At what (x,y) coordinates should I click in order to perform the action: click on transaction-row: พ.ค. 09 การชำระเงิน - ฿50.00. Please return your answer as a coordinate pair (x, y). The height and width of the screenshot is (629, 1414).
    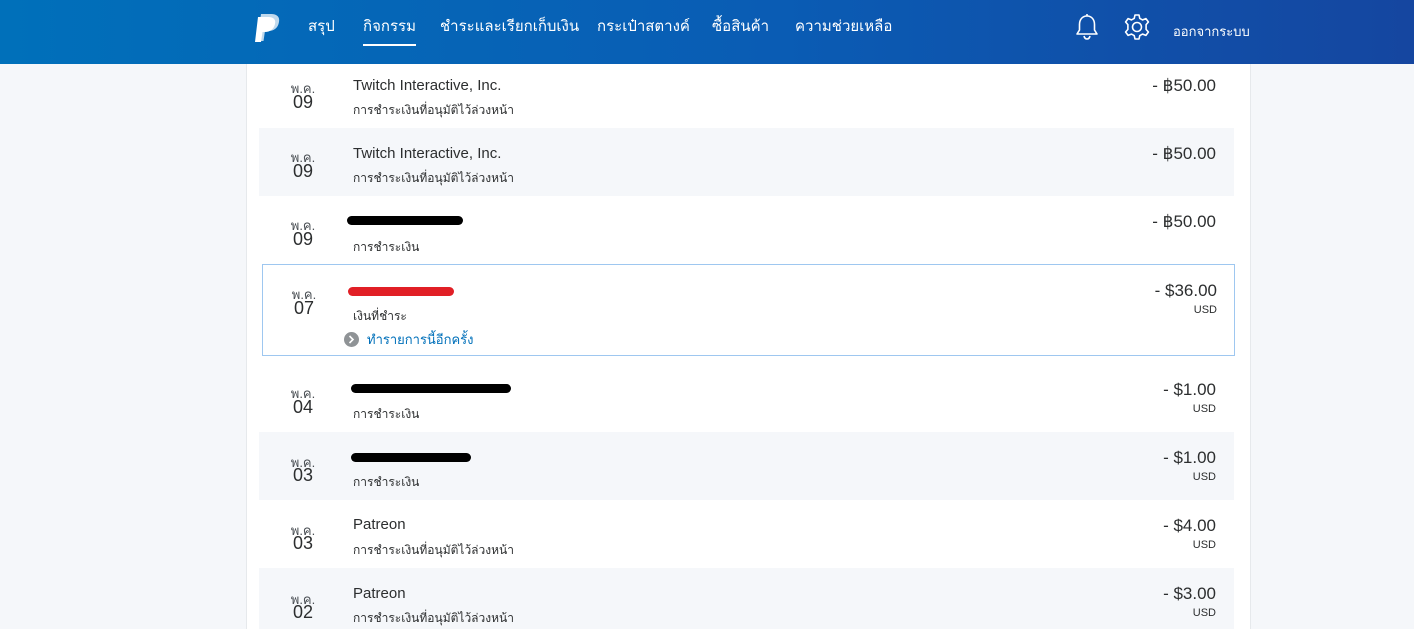
    Looking at the image, I should click on (746, 230).